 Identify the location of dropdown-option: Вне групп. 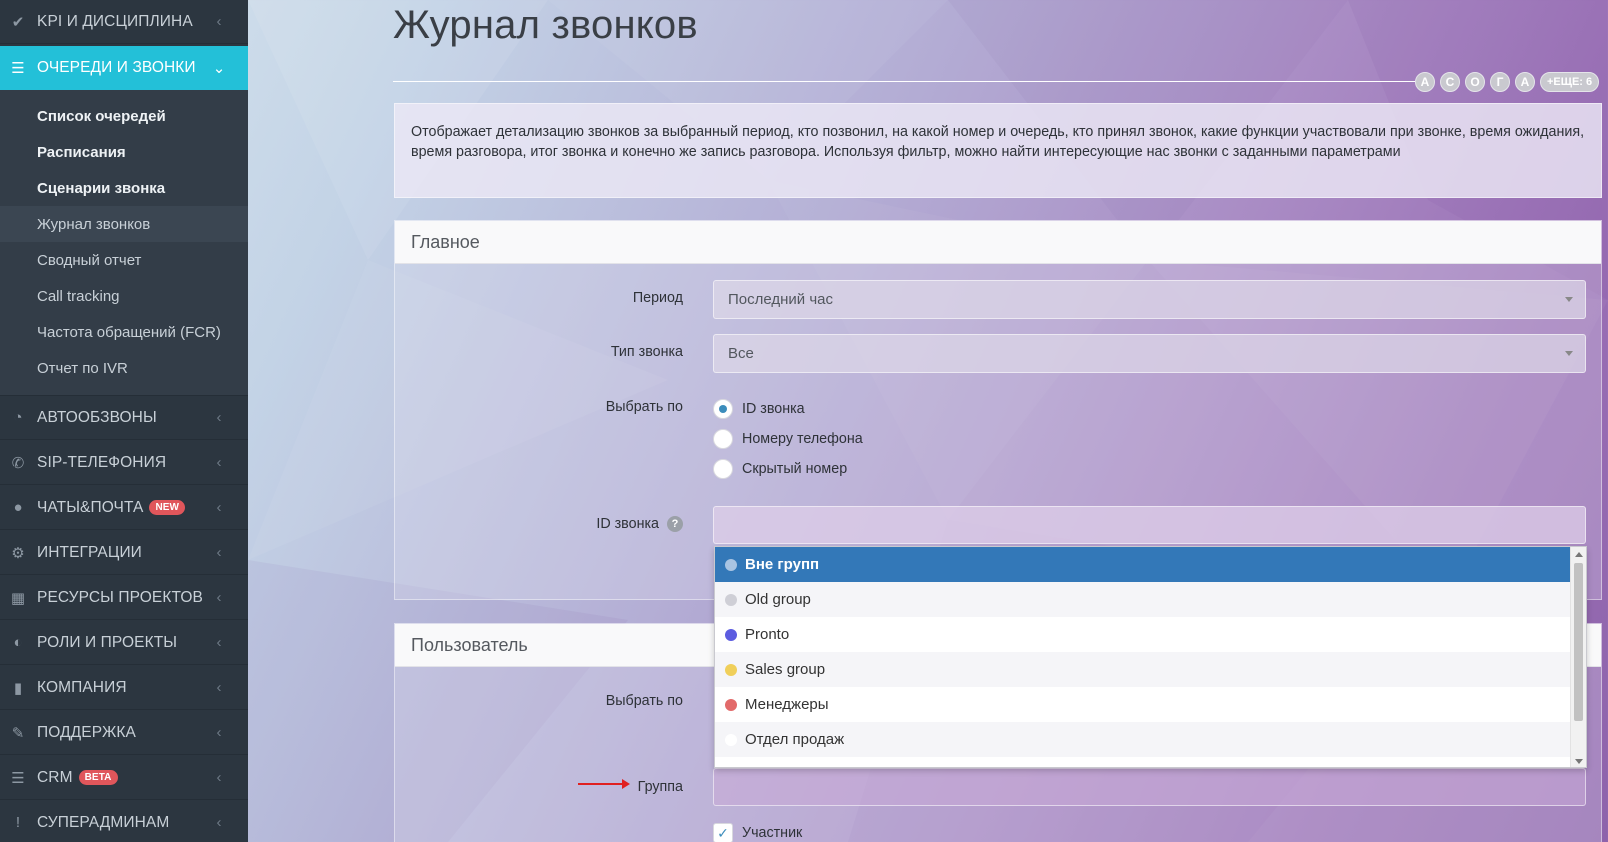
(1143, 564).